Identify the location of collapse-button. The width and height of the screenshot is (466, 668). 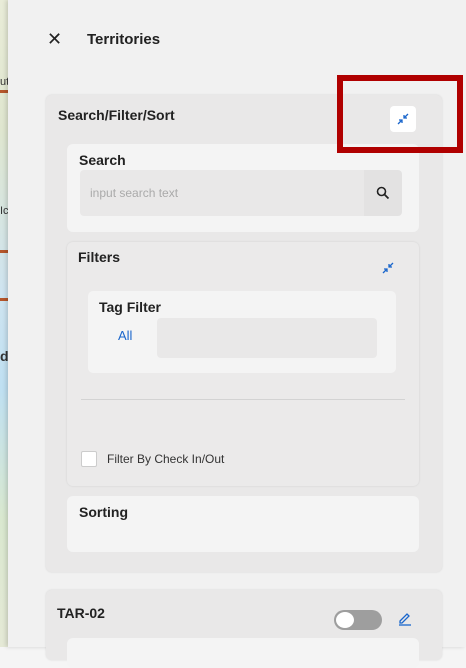
(403, 119).